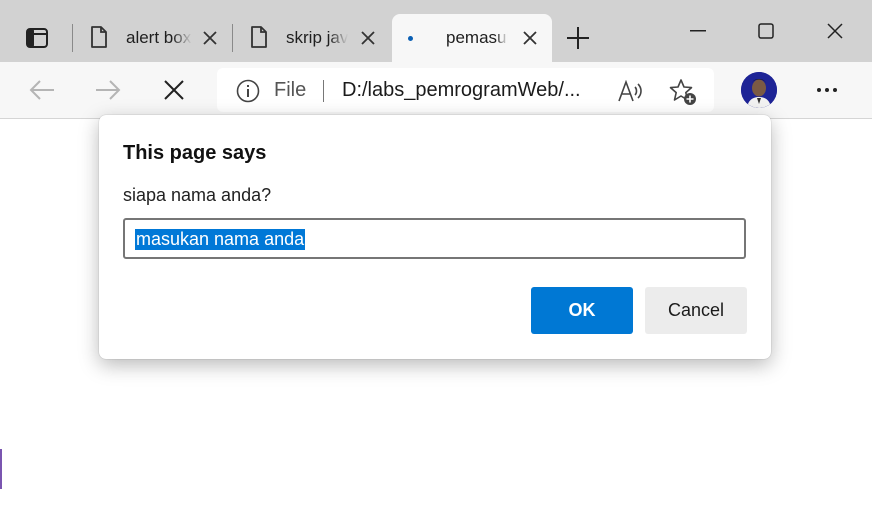 This screenshot has width=872, height=513. What do you see at coordinates (683, 92) in the screenshot?
I see `add-favorite-icon` at bounding box center [683, 92].